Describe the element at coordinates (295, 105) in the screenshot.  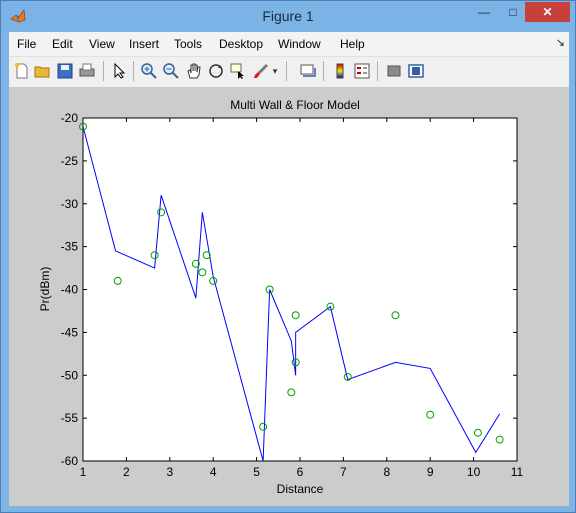
I see `chart-title: Multi Wall & Floor Model` at that location.